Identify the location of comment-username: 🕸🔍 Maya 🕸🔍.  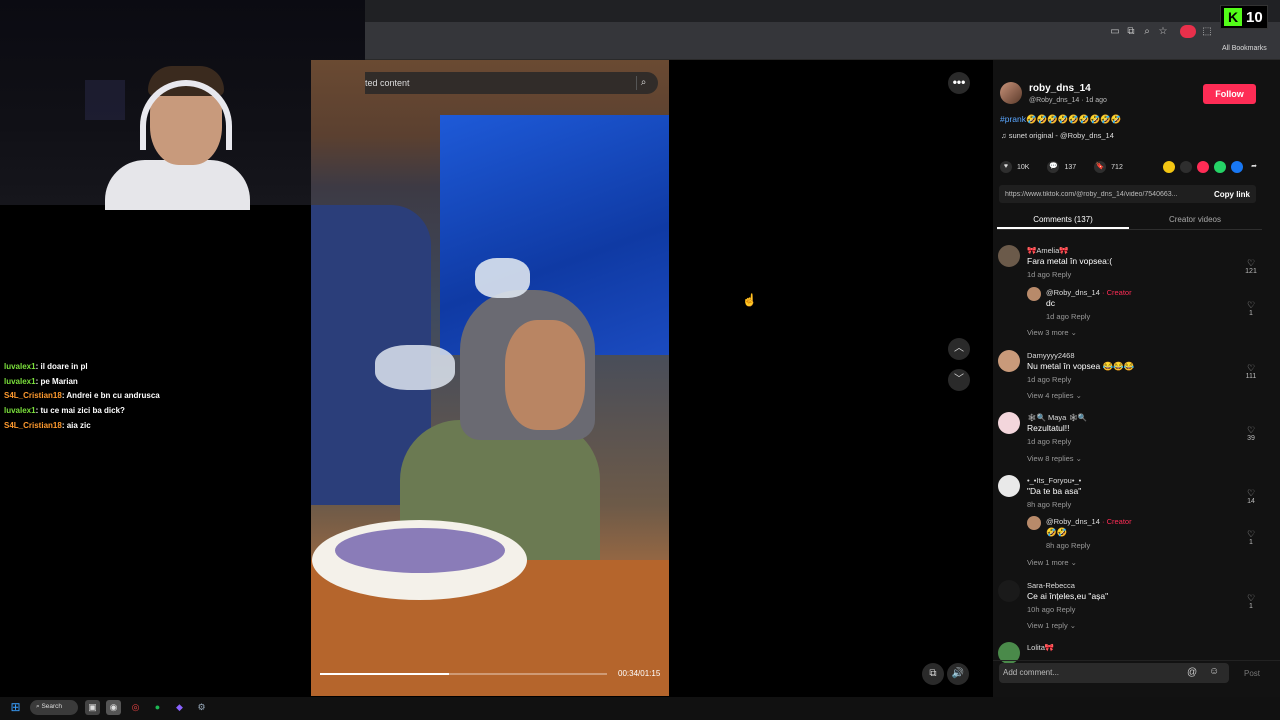
(1057, 417).